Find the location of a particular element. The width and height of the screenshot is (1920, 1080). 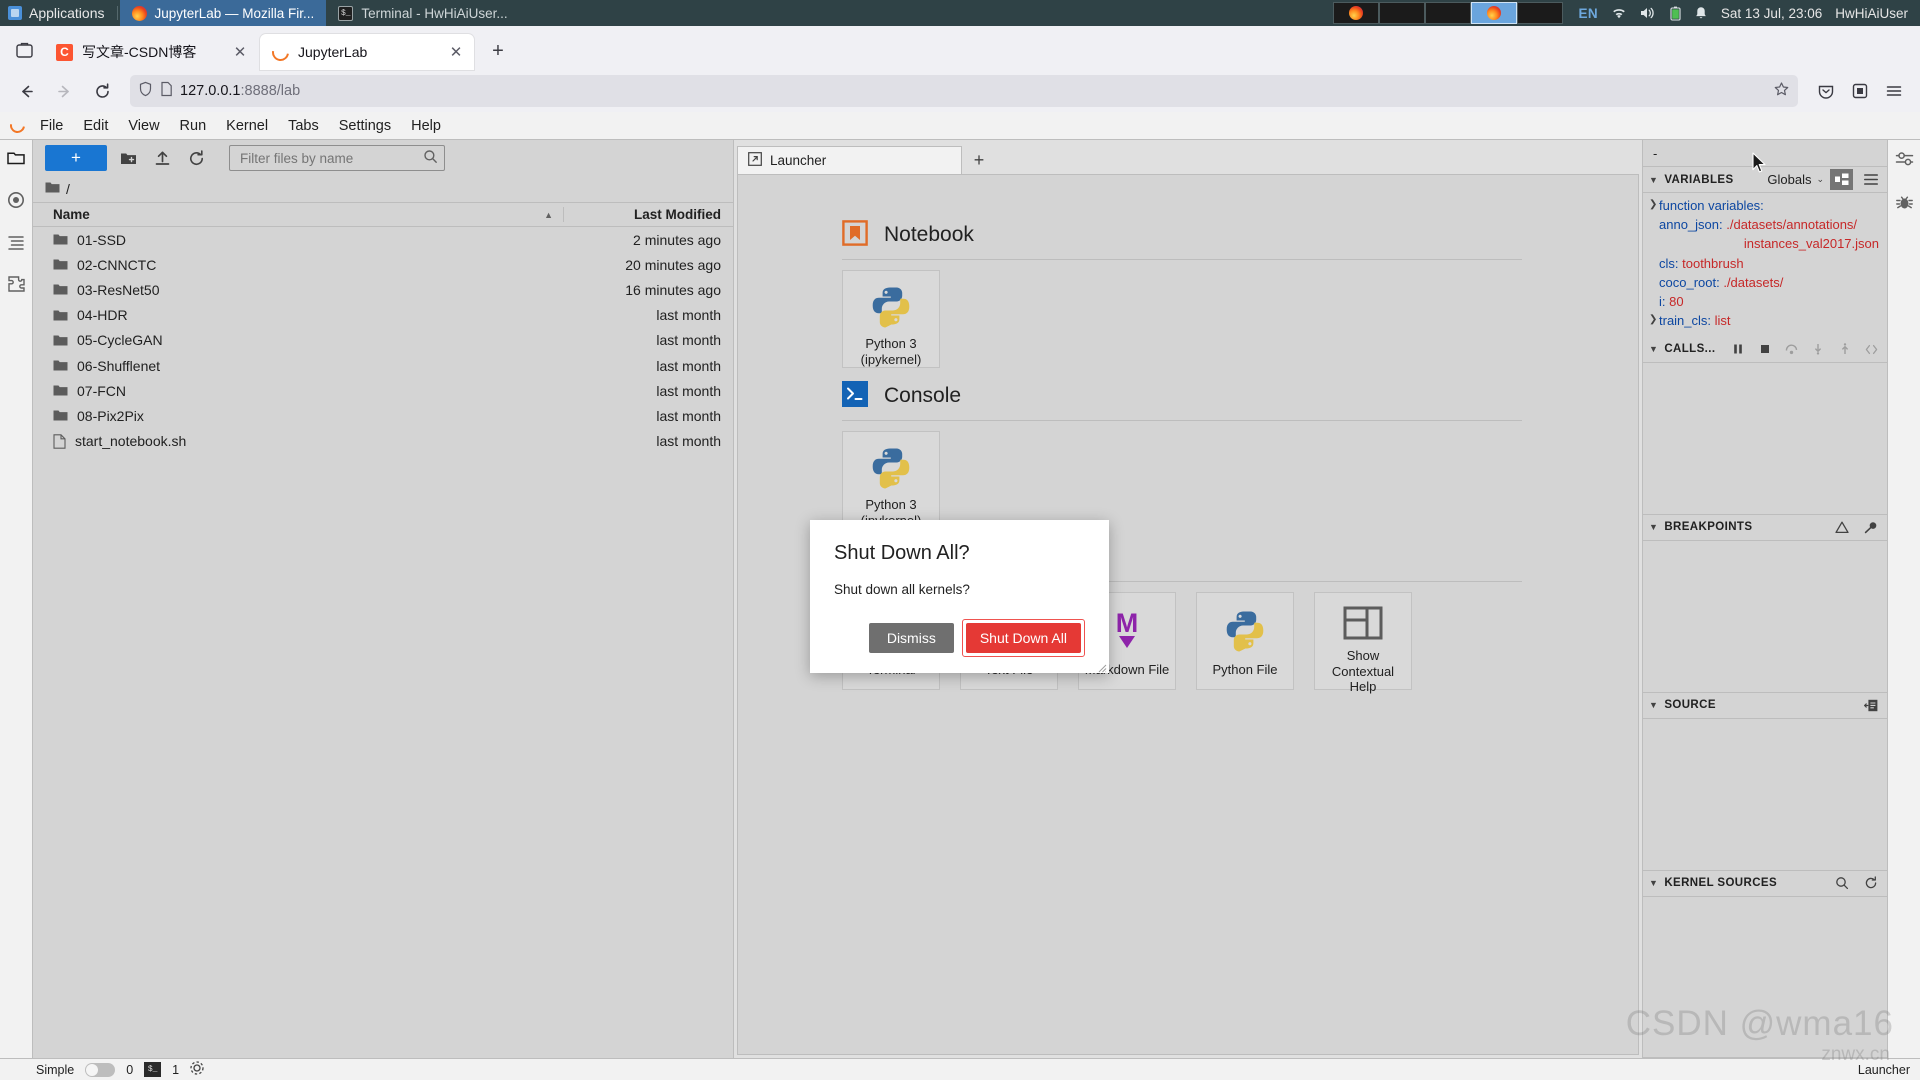

dialog-title: Shut Down All? is located at coordinates (902, 553).